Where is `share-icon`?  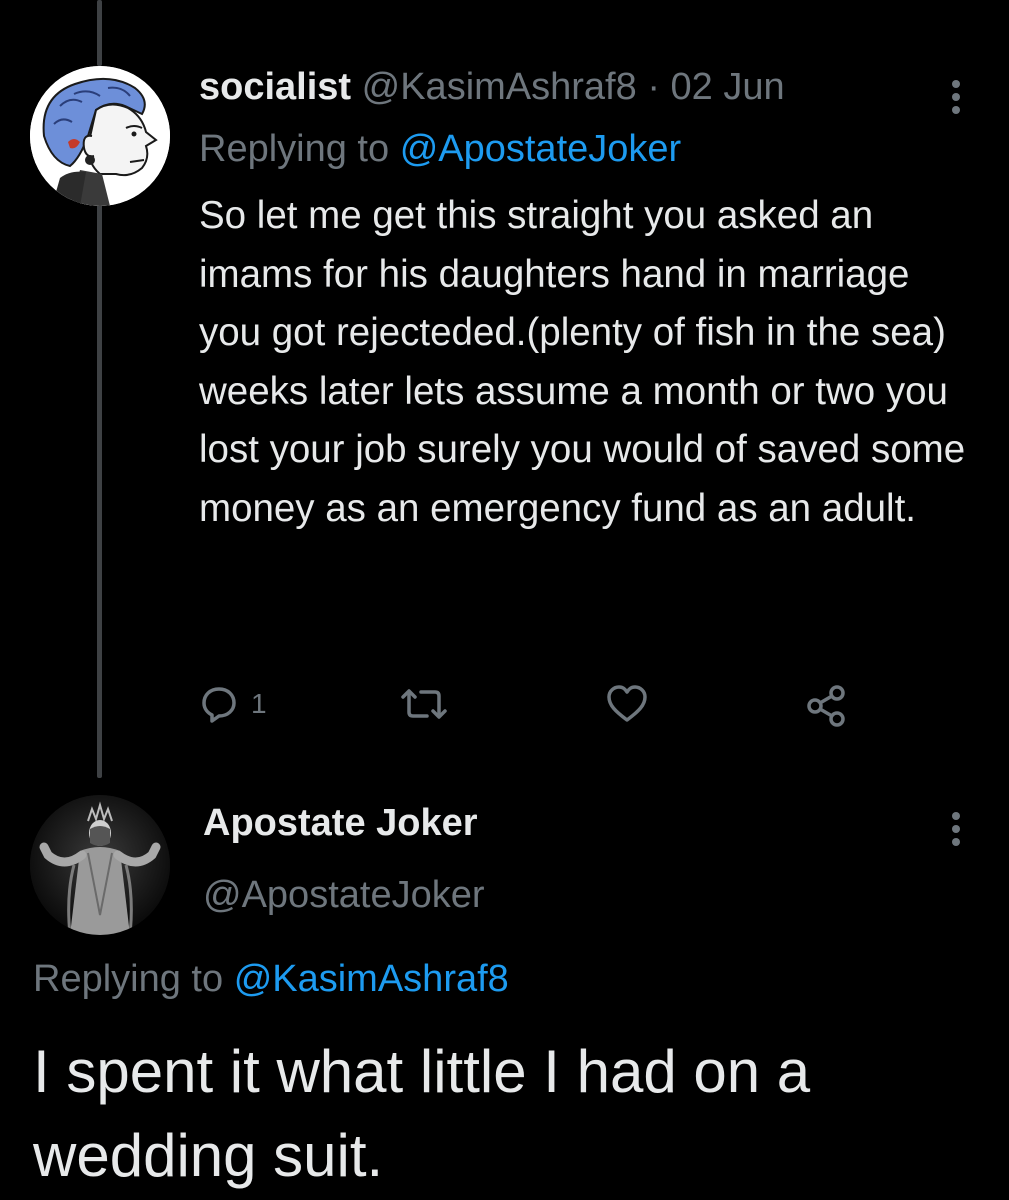 share-icon is located at coordinates (826, 706).